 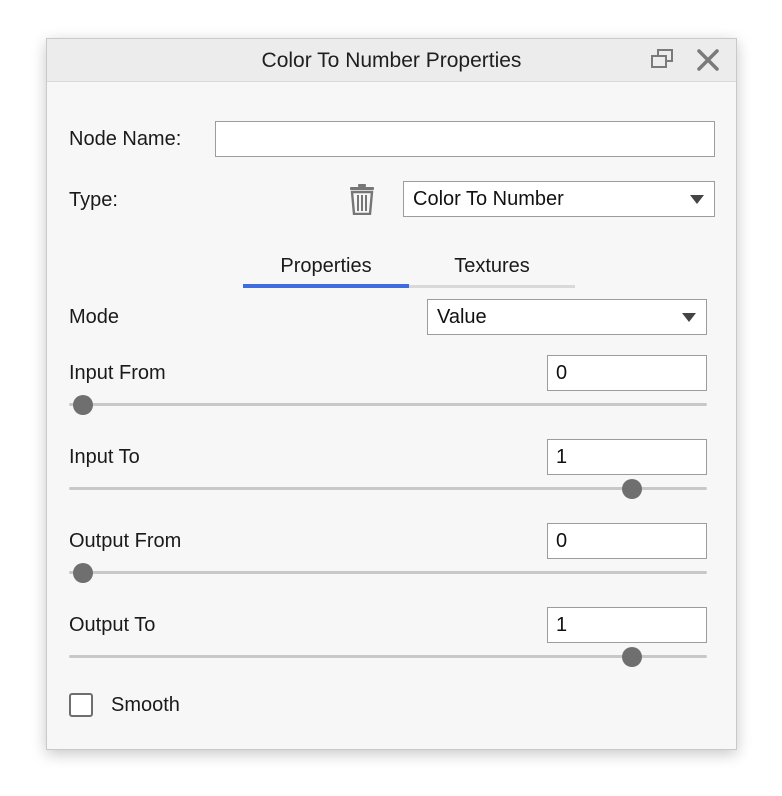 I want to click on mode-select-value: Value, so click(x=462, y=317).